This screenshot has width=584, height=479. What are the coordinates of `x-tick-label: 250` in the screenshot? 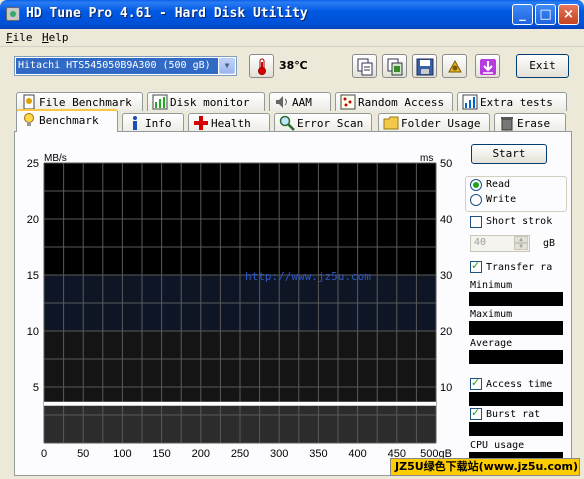 It's located at (240, 454).